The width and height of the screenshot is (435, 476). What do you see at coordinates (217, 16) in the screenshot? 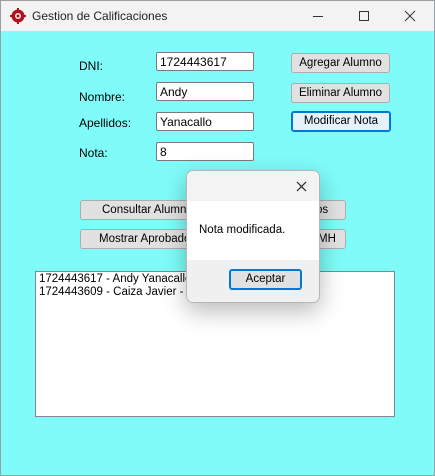
I see `title-bar: Gestion de Calificaciones` at bounding box center [217, 16].